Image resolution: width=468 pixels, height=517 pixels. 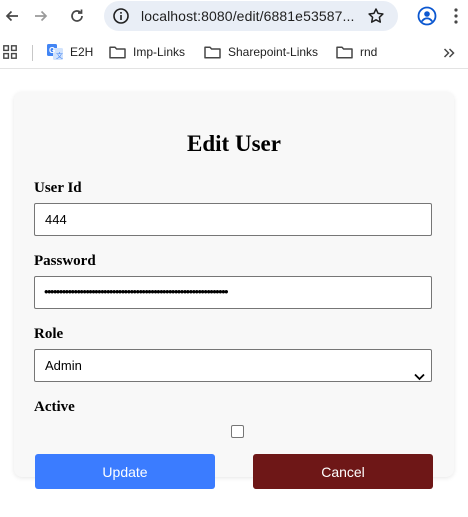 I want to click on active-label: Active, so click(x=54, y=407).